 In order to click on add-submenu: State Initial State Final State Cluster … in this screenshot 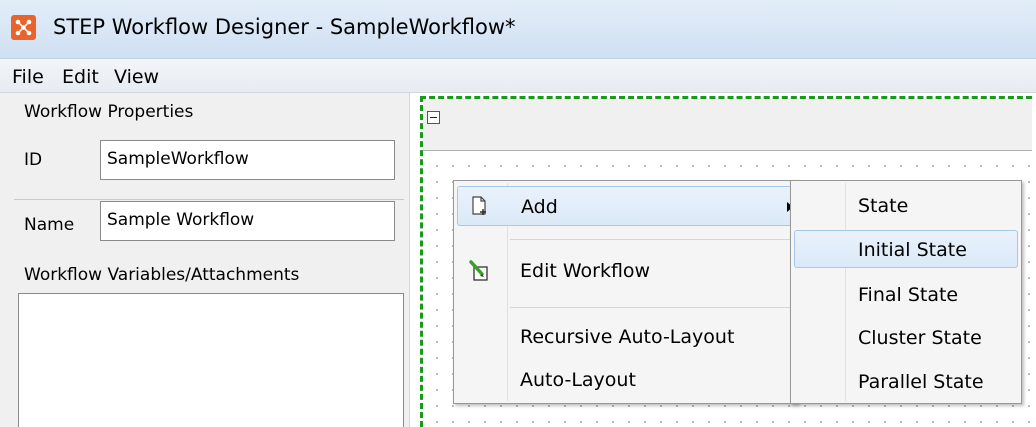, I will do `click(906, 292)`.